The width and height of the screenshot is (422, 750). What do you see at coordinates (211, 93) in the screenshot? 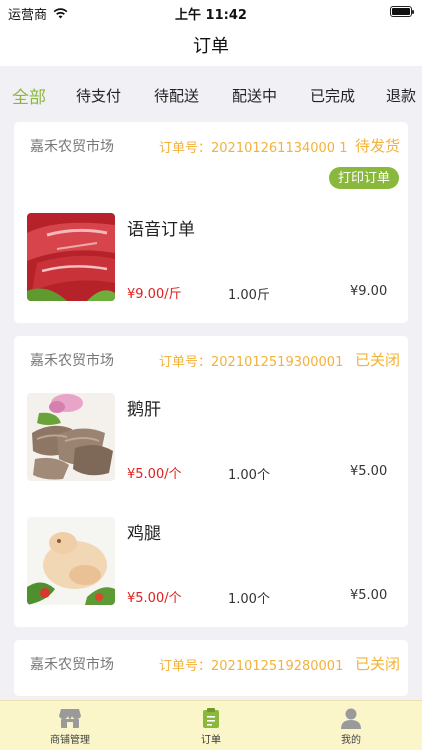
I see `order-tabs: 全部 待支付 待配送 配送中 已完成 退款` at bounding box center [211, 93].